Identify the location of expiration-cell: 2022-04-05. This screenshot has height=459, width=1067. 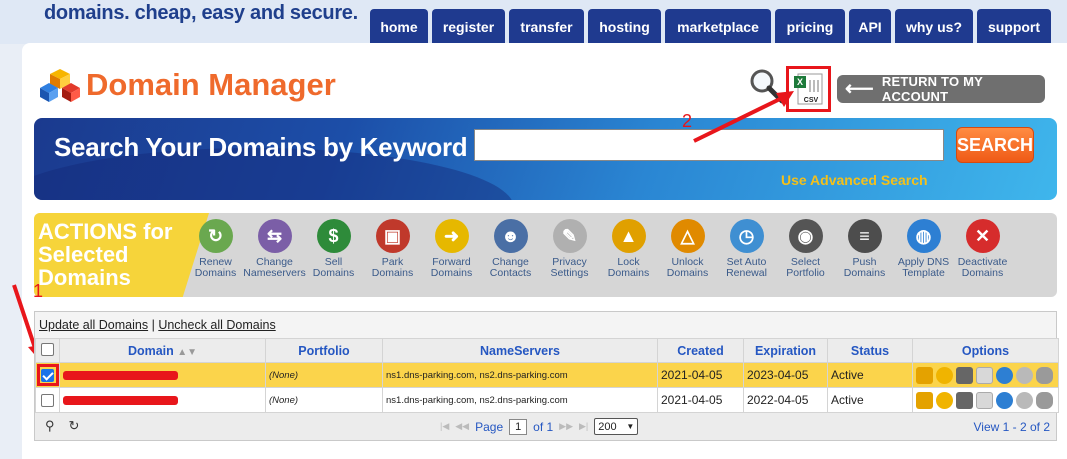
(785, 400).